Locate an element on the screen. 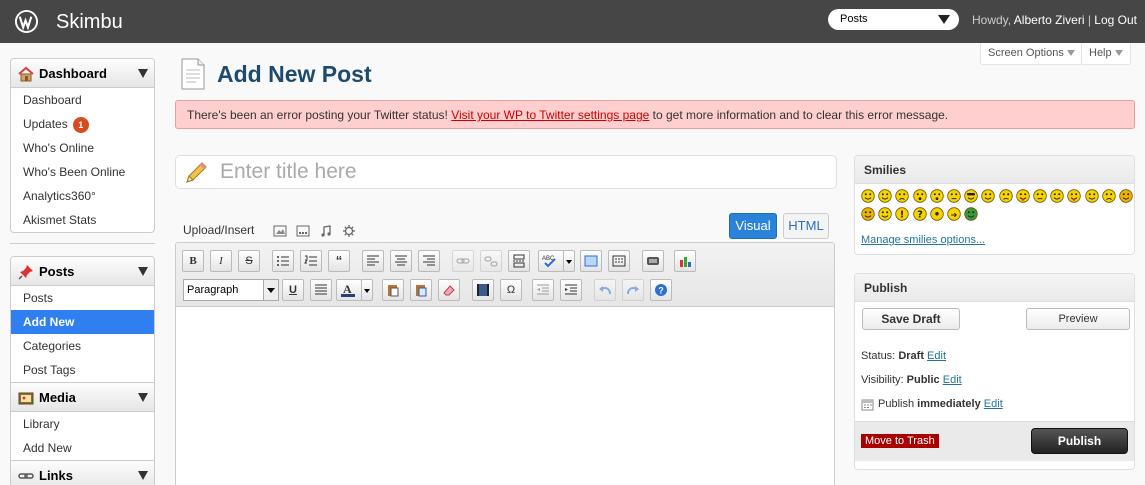  evil-smiley-icon is located at coordinates (1126, 196).